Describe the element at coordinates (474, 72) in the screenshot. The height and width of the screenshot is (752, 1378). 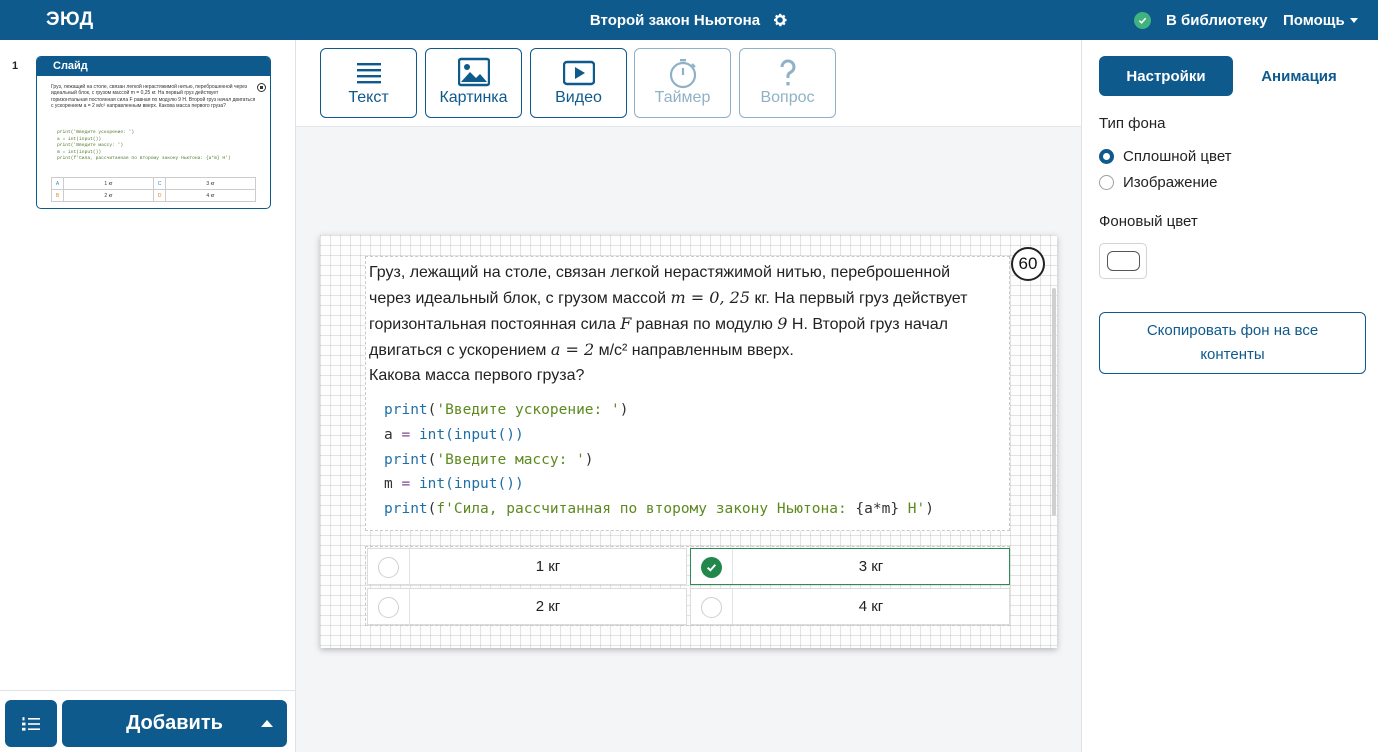
I see `image-icon` at that location.